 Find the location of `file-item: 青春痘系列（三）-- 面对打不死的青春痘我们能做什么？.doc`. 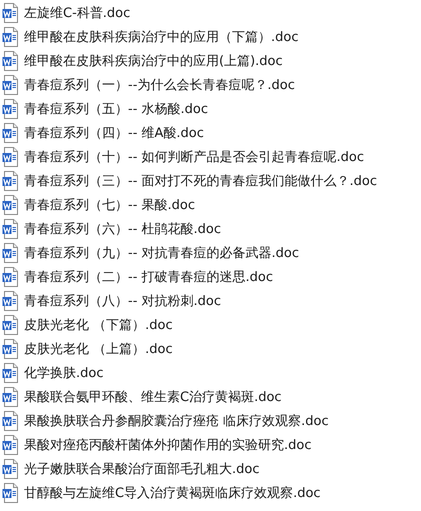

file-item: 青春痘系列（三）-- 面对打不死的青春痘我们能做什么？.doc is located at coordinates (189, 181).